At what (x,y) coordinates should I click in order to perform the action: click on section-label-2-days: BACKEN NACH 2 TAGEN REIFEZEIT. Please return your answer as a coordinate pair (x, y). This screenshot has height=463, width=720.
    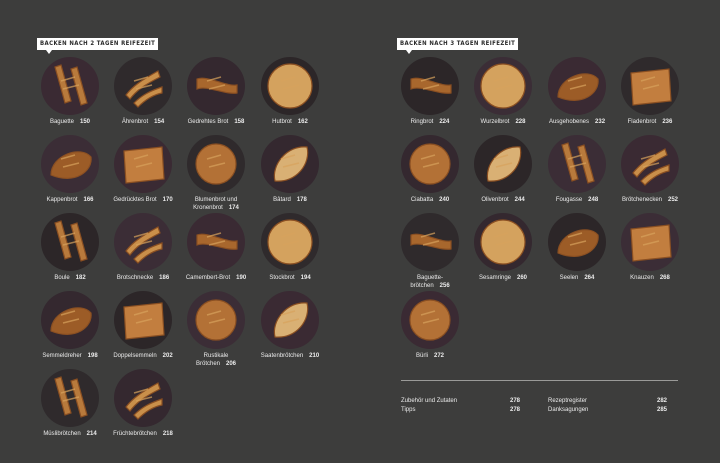
    Looking at the image, I should click on (98, 46).